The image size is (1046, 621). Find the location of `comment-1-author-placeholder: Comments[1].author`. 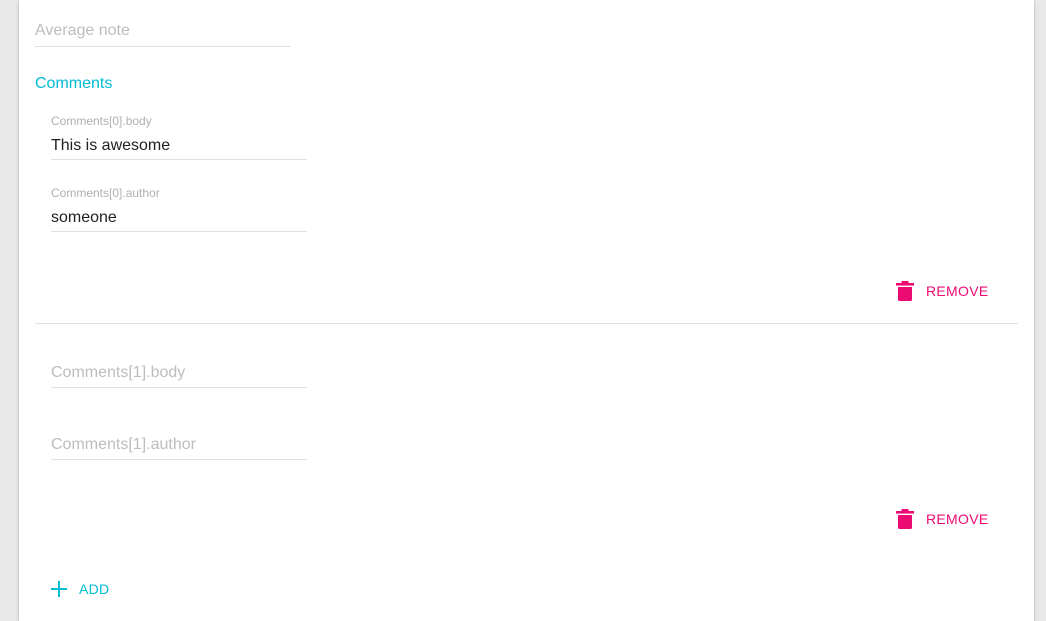

comment-1-author-placeholder: Comments[1].author is located at coordinates (123, 444).